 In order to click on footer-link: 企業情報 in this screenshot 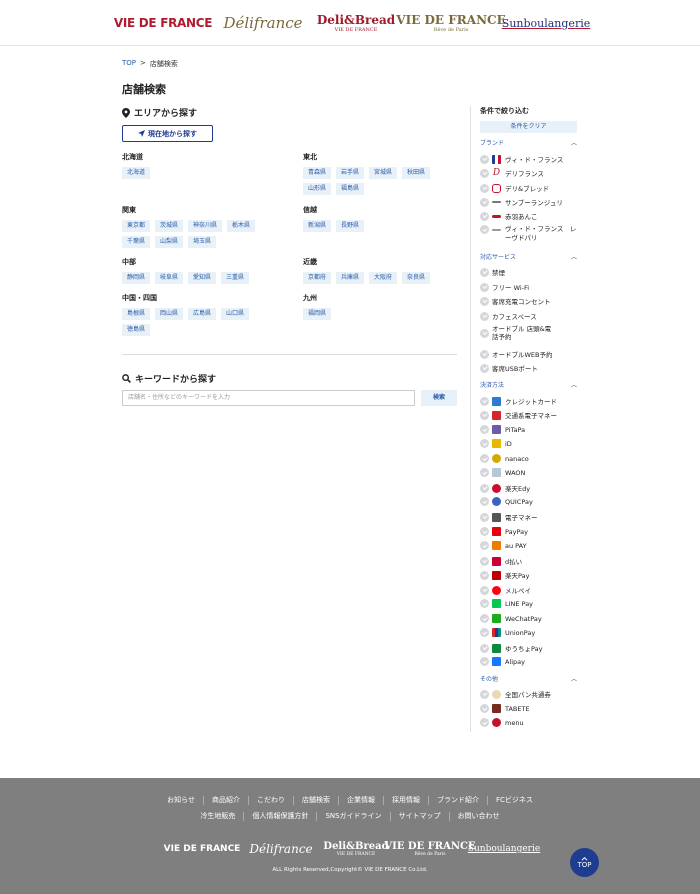, I will do `click(360, 800)`.